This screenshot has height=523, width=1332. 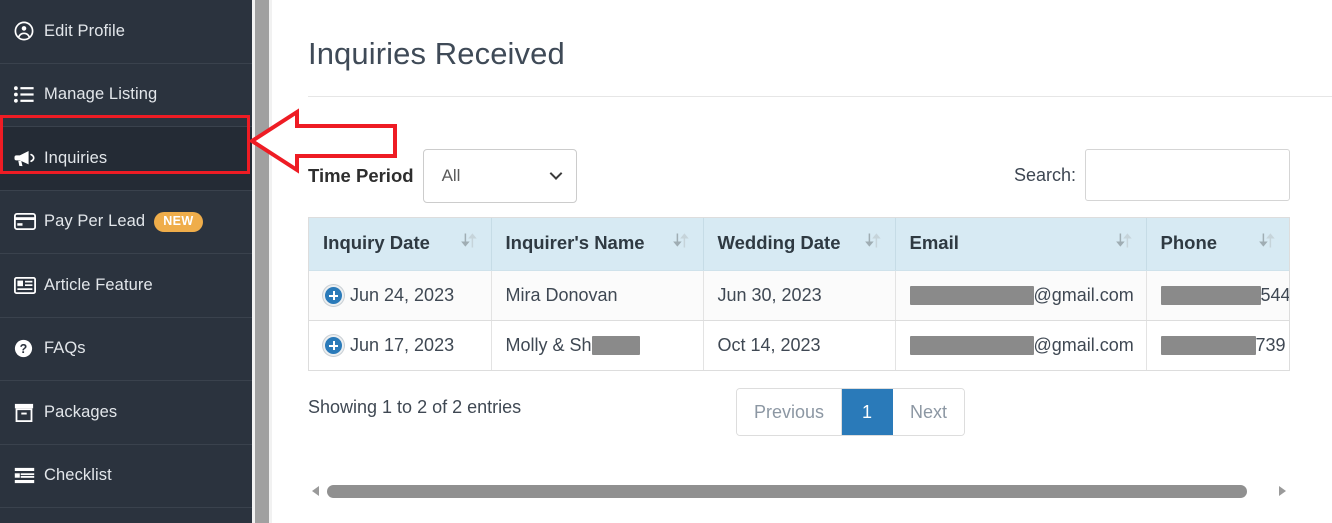 What do you see at coordinates (929, 411) in the screenshot?
I see `pagination-next-button: Next` at bounding box center [929, 411].